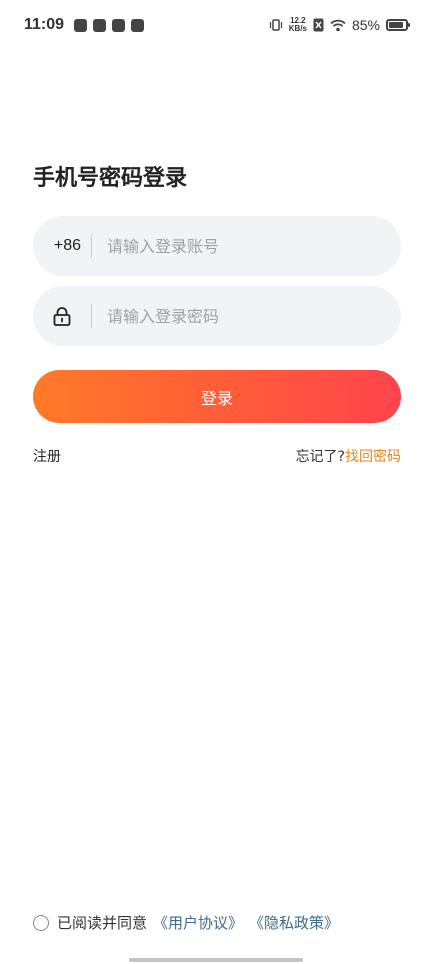  What do you see at coordinates (41, 922) in the screenshot?
I see `agreement-radio` at bounding box center [41, 922].